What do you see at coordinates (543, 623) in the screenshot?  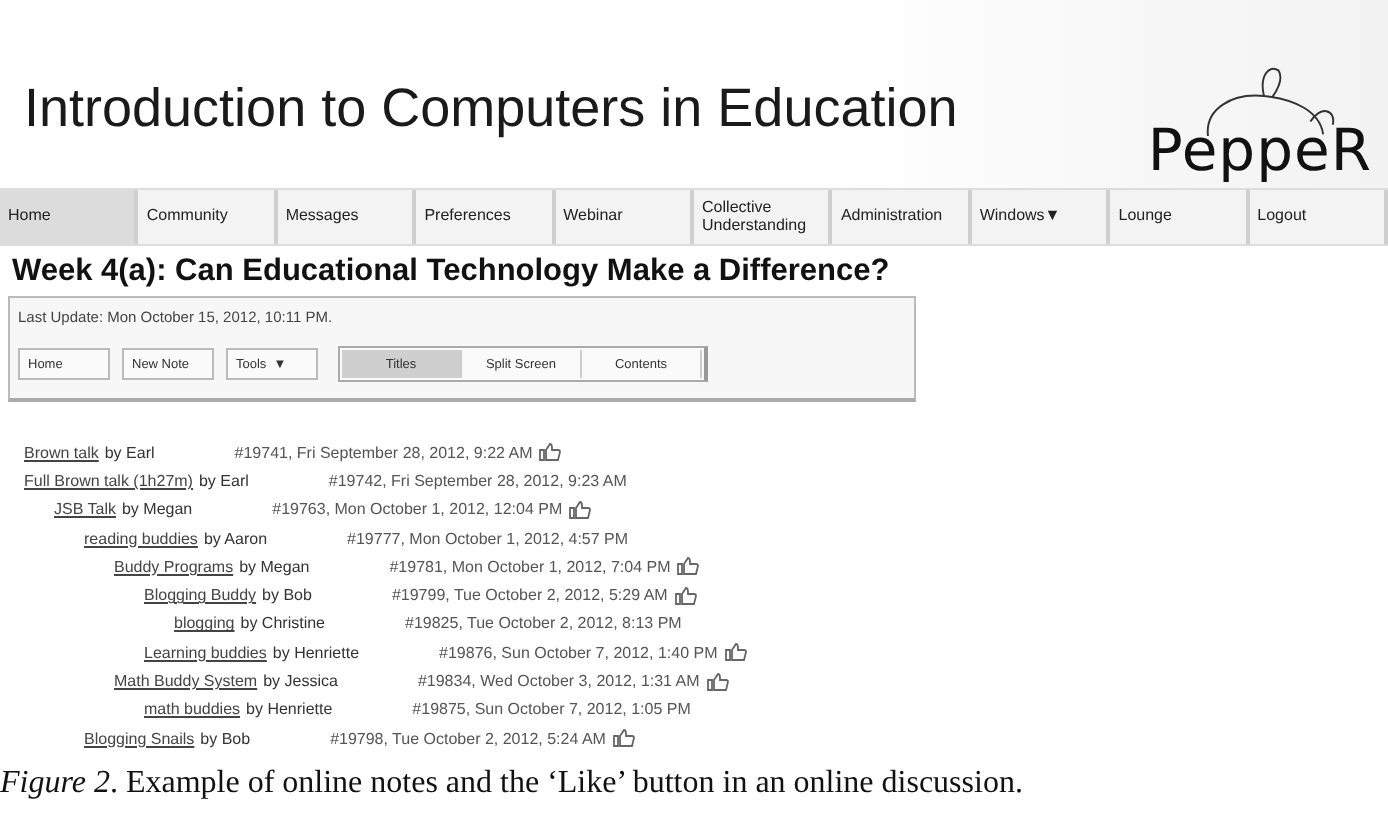 I see `note-meta: #19825, Tue October 2, 2012, 8:13 PM` at bounding box center [543, 623].